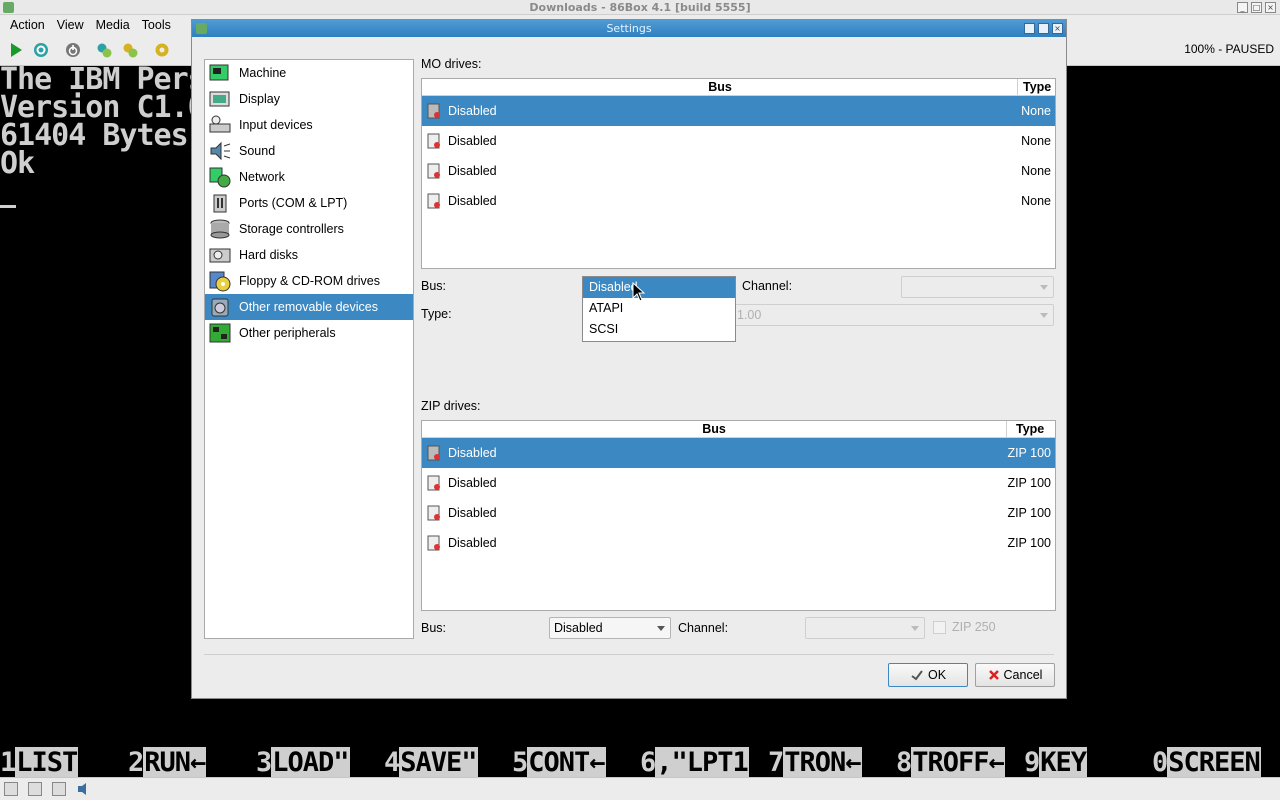 The image size is (1280, 800). What do you see at coordinates (103, 122) in the screenshot?
I see `dos-output: The IBM Pers Version C1.0 61404 Bytes Ok` at bounding box center [103, 122].